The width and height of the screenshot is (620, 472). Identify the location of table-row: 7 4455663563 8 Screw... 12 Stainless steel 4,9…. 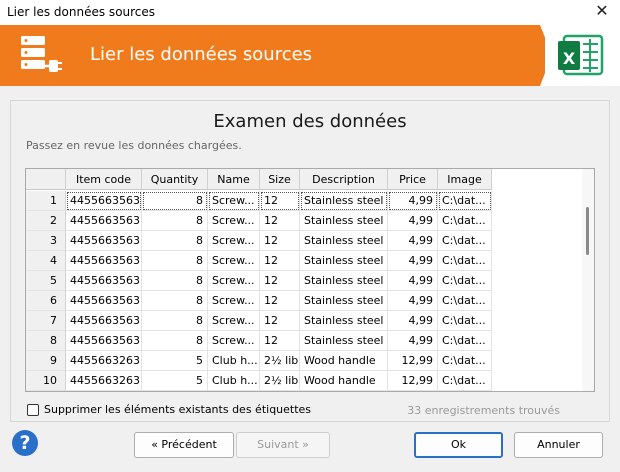
(259, 321).